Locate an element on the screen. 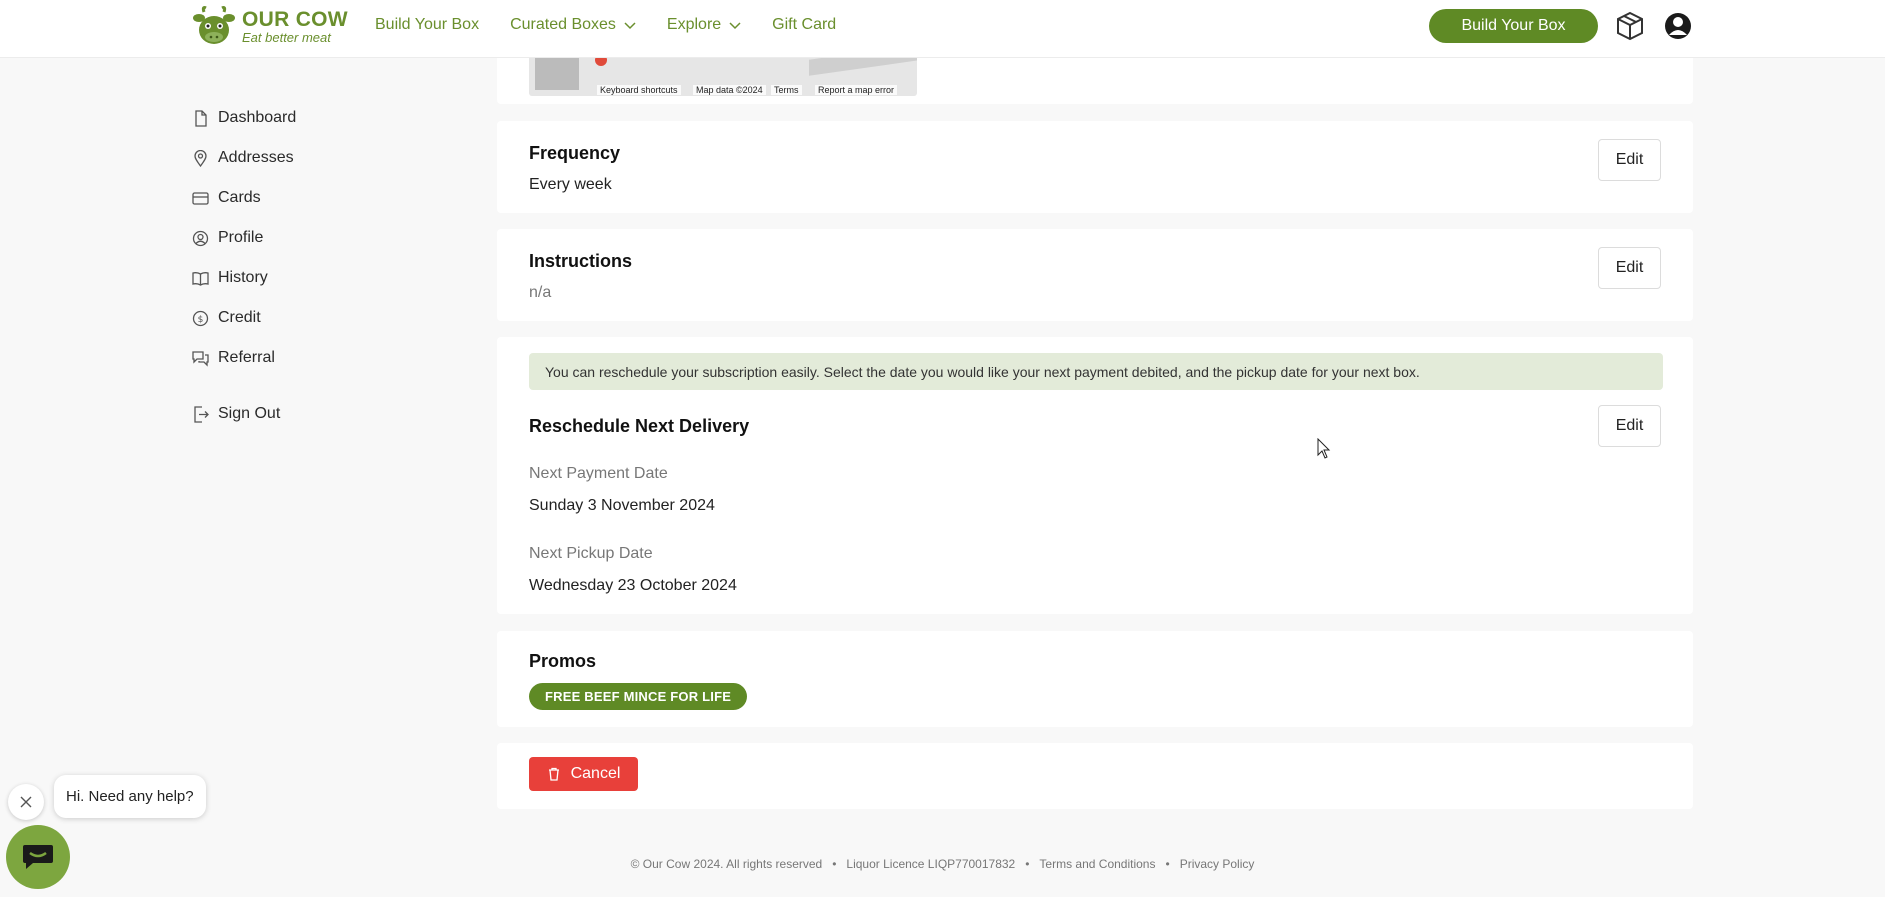 This screenshot has width=1885, height=897. close-icon is located at coordinates (26, 802).